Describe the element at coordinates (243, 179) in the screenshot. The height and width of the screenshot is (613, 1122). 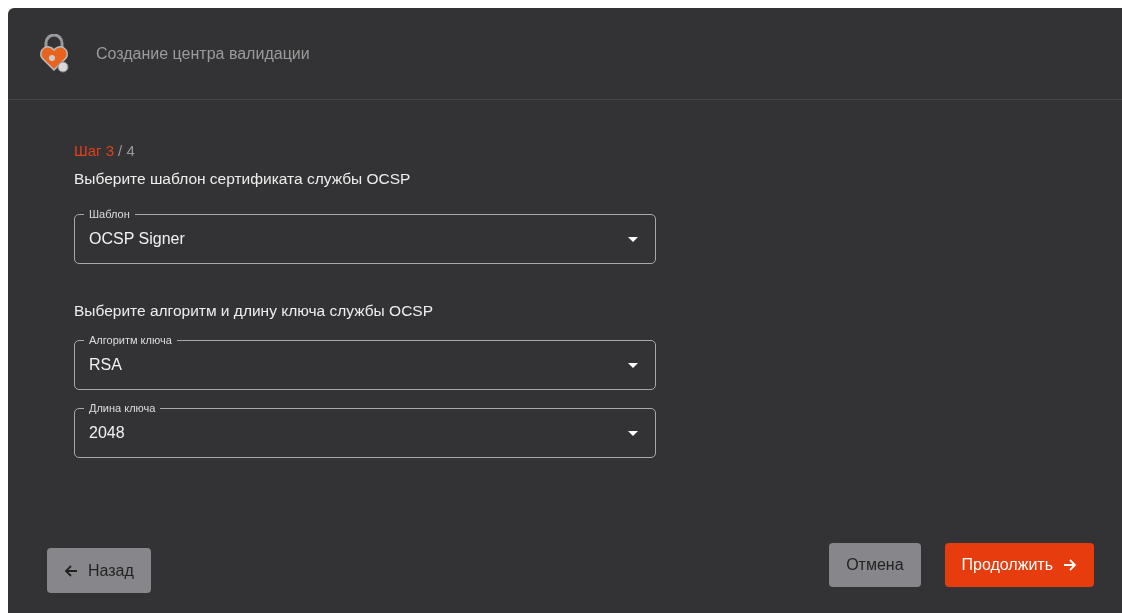
I see `section-heading: Выберите шаблон сертификата службы OCSP` at that location.